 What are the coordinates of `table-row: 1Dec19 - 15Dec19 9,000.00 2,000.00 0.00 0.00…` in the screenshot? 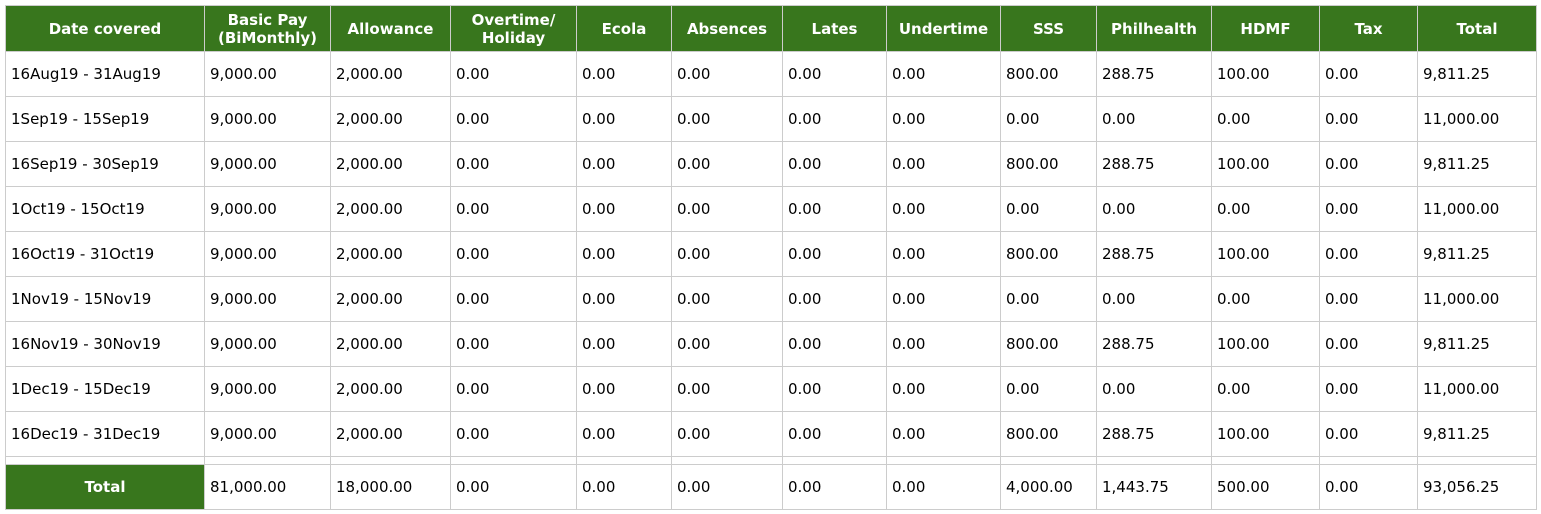 It's located at (771, 389).